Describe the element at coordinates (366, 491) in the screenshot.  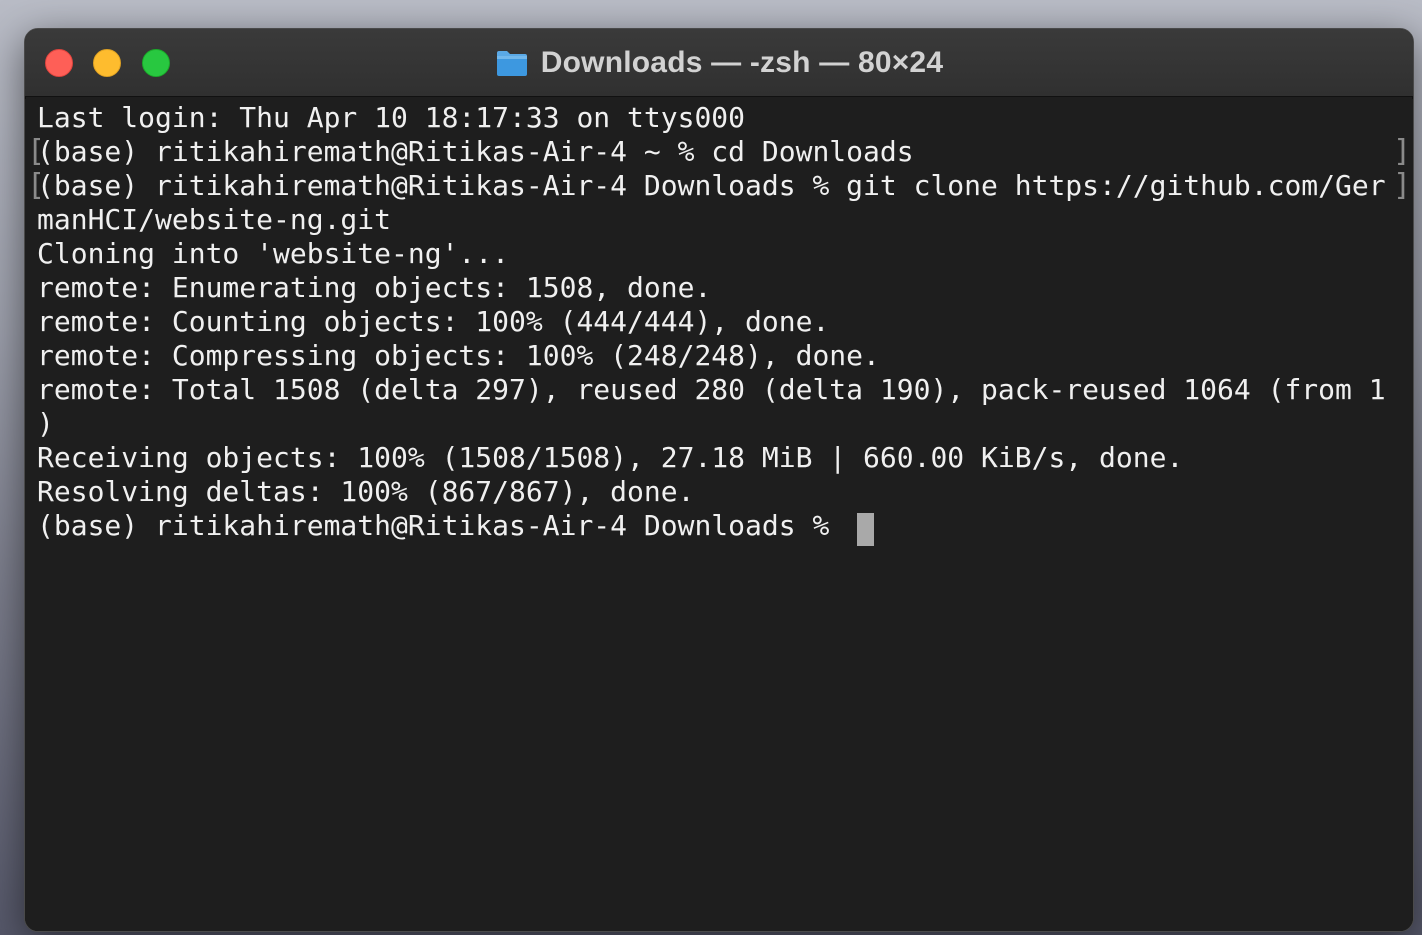
I see `terminal-line: Resolving deltas: 100% (867/867), done.` at that location.